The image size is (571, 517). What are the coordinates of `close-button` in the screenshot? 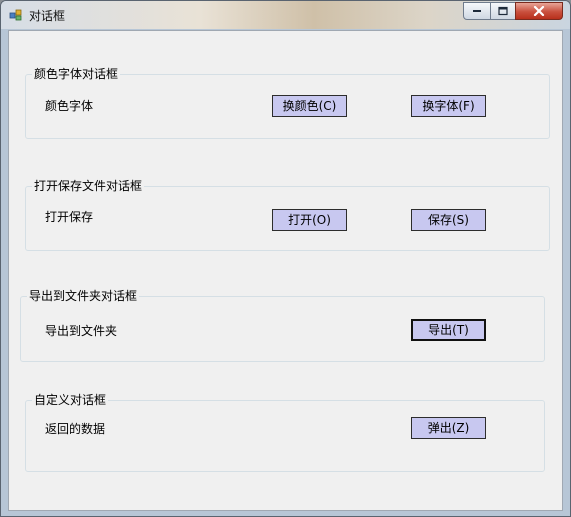 It's located at (539, 11).